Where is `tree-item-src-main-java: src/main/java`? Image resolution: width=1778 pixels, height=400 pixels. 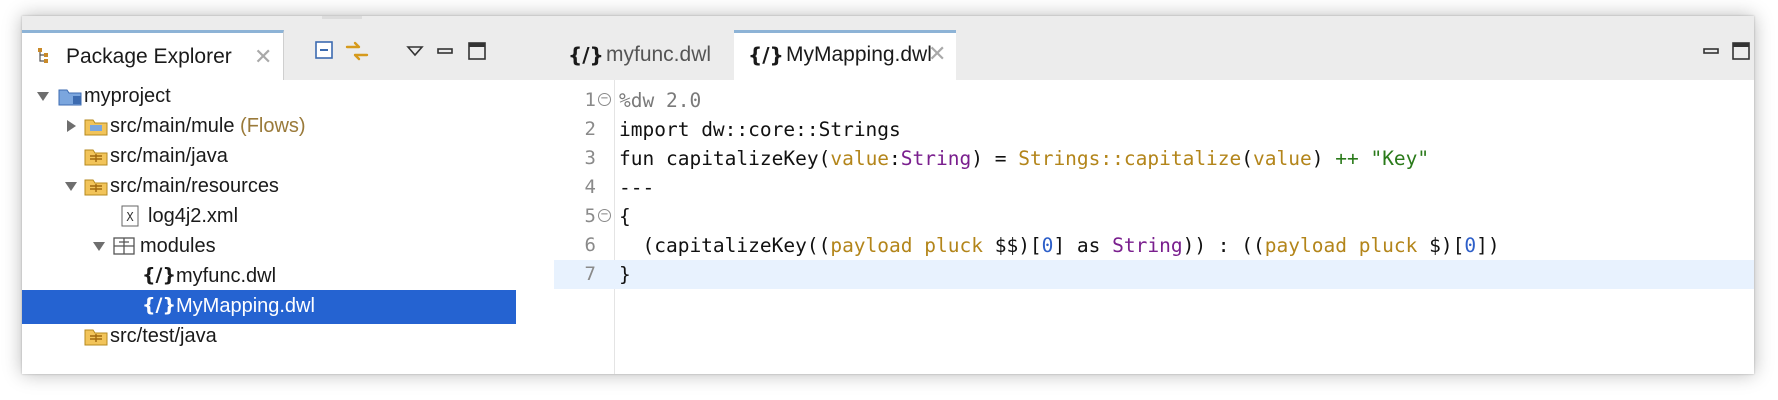 tree-item-src-main-java: src/main/java is located at coordinates (269, 157).